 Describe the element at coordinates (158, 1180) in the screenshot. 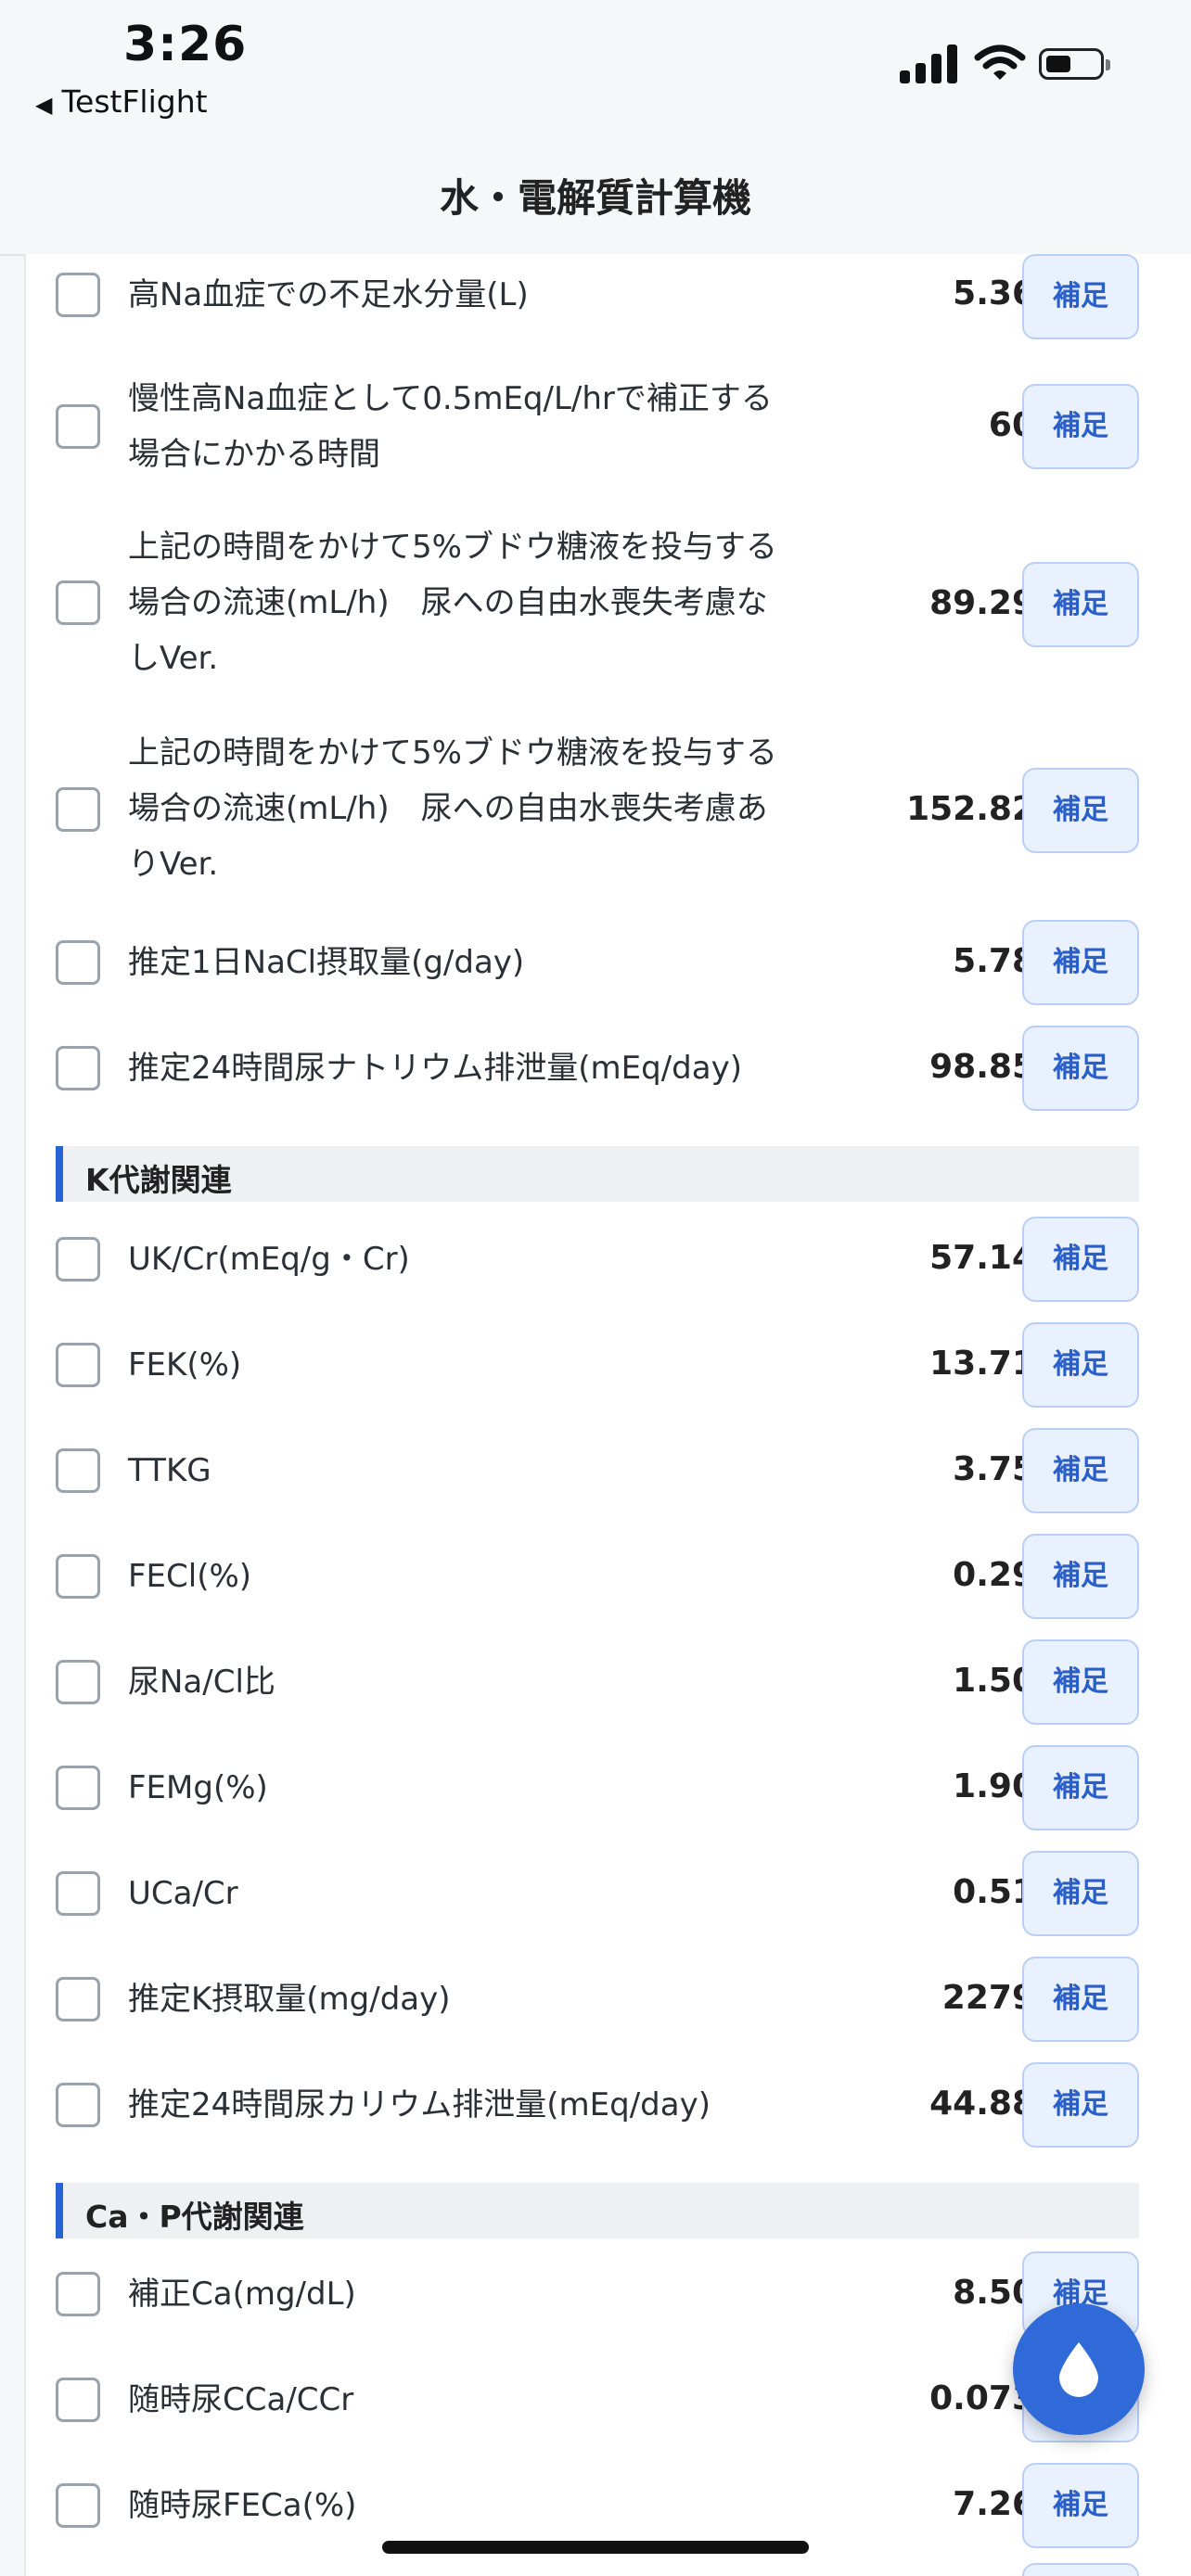

I see `section-title: K代謝関連` at that location.